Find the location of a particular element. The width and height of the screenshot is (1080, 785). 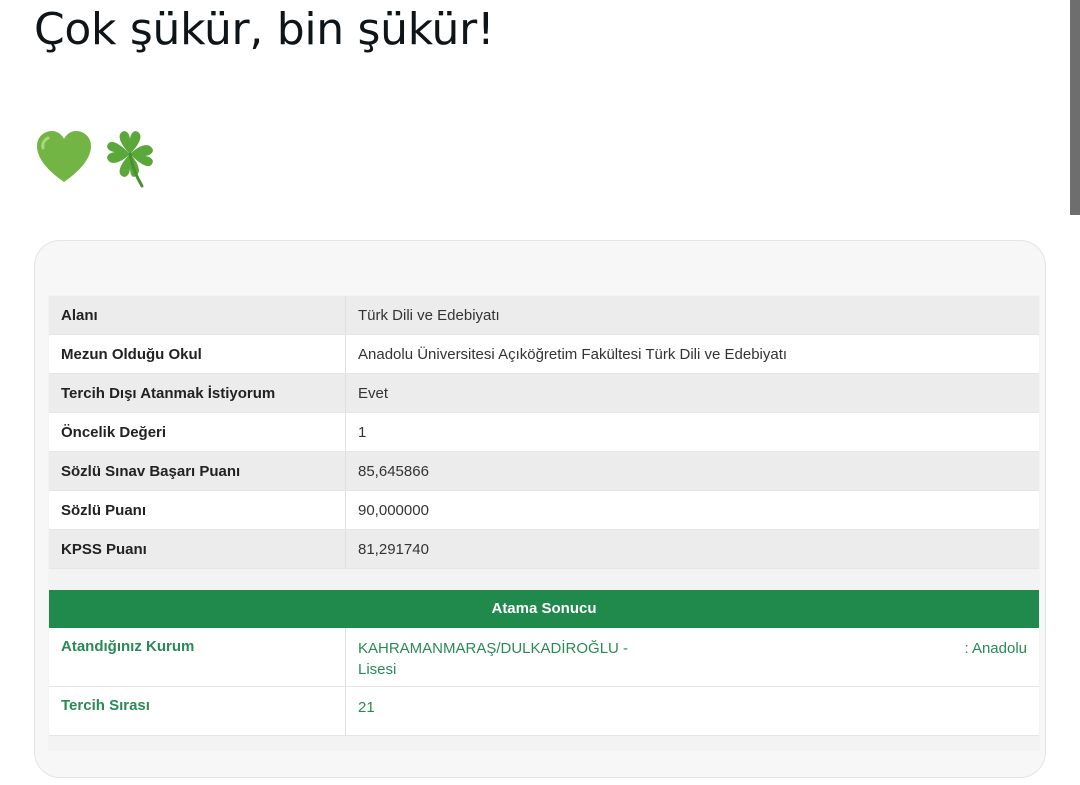

field-label: Mezun Olduğu Okul is located at coordinates (197, 354).